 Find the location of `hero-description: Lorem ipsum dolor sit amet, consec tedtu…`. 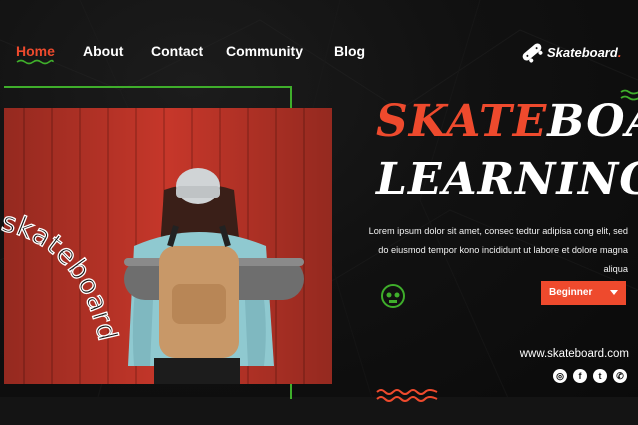

hero-description: Lorem ipsum dolor sit amet, consec tedtu… is located at coordinates (498, 250).